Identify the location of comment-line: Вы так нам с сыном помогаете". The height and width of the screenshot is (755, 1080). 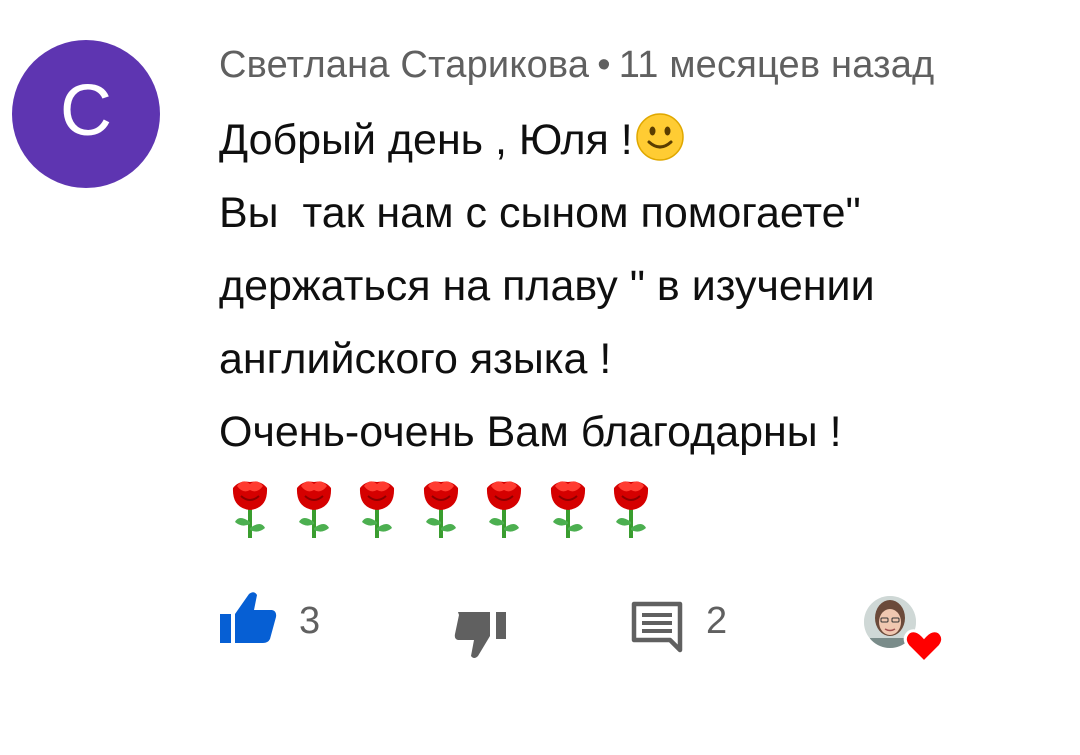
(540, 213).